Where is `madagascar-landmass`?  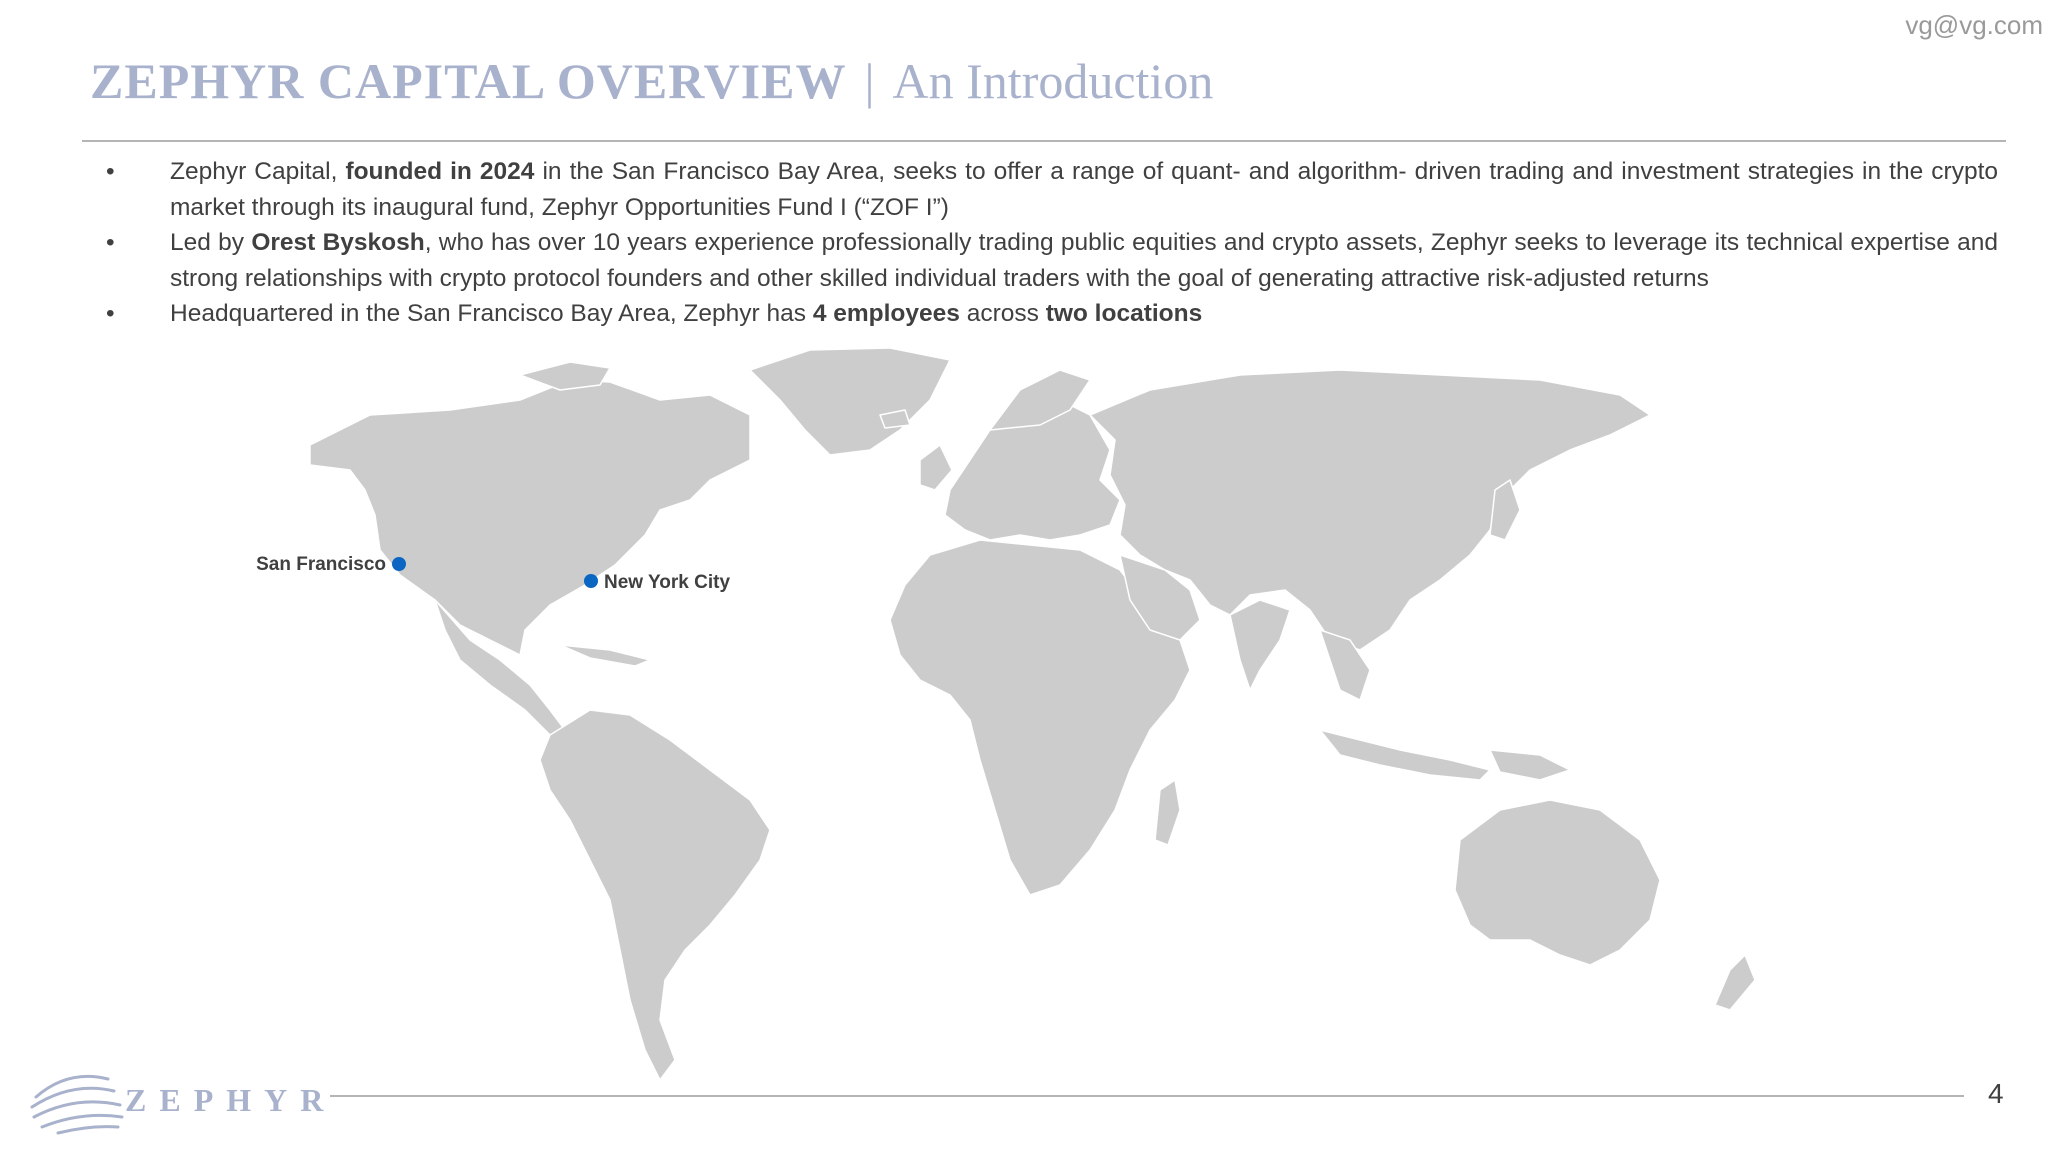
madagascar-landmass is located at coordinates (1167, 812).